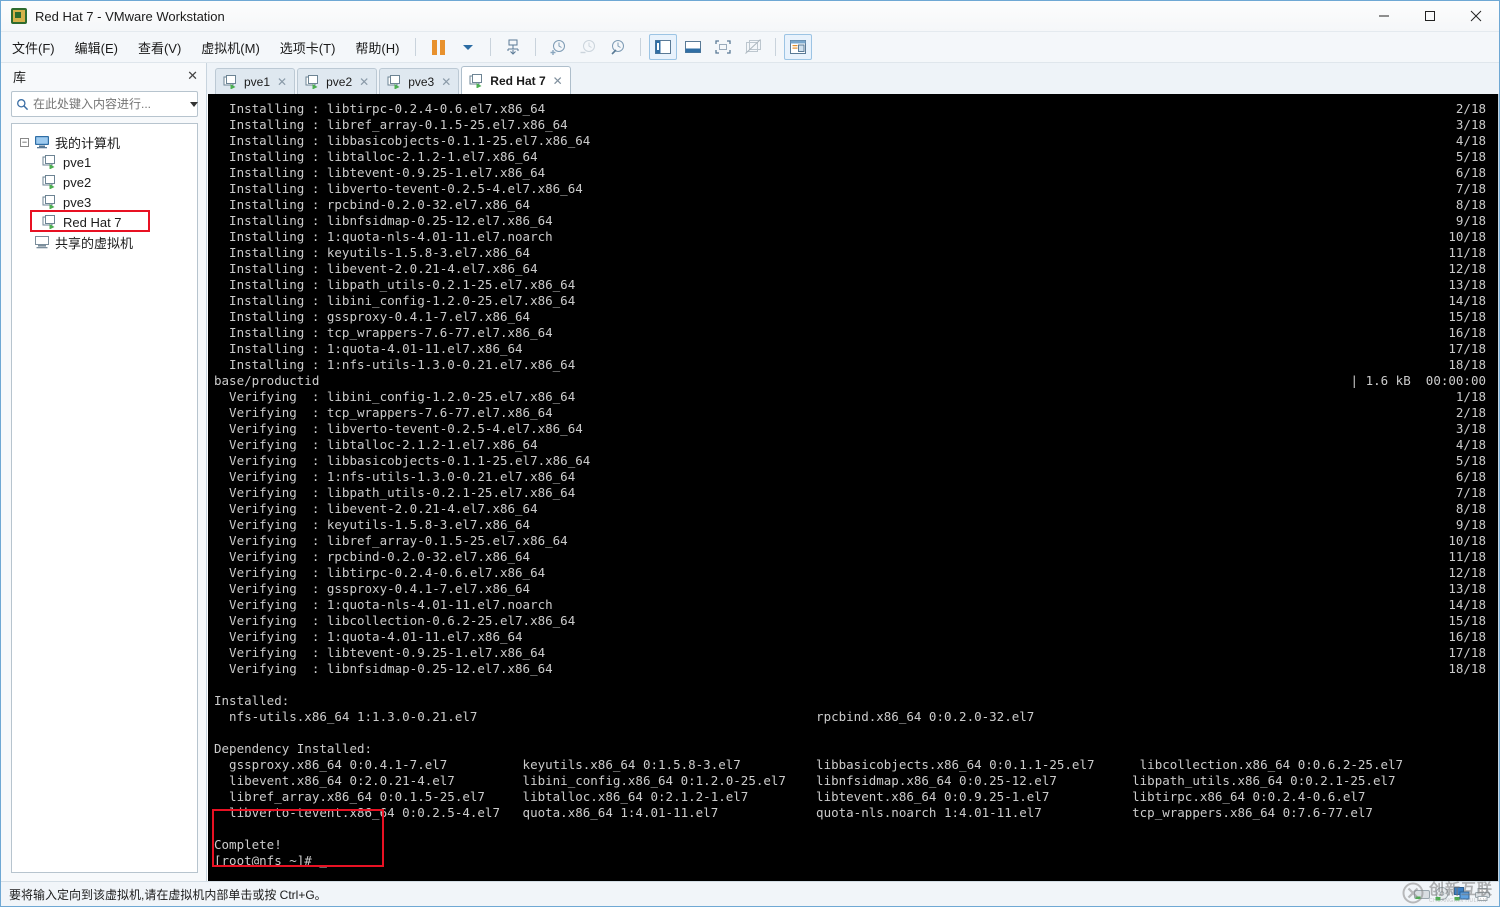  Describe the element at coordinates (750, 16) in the screenshot. I see `title-bar: Red Hat 7 - VMware Workstation` at that location.